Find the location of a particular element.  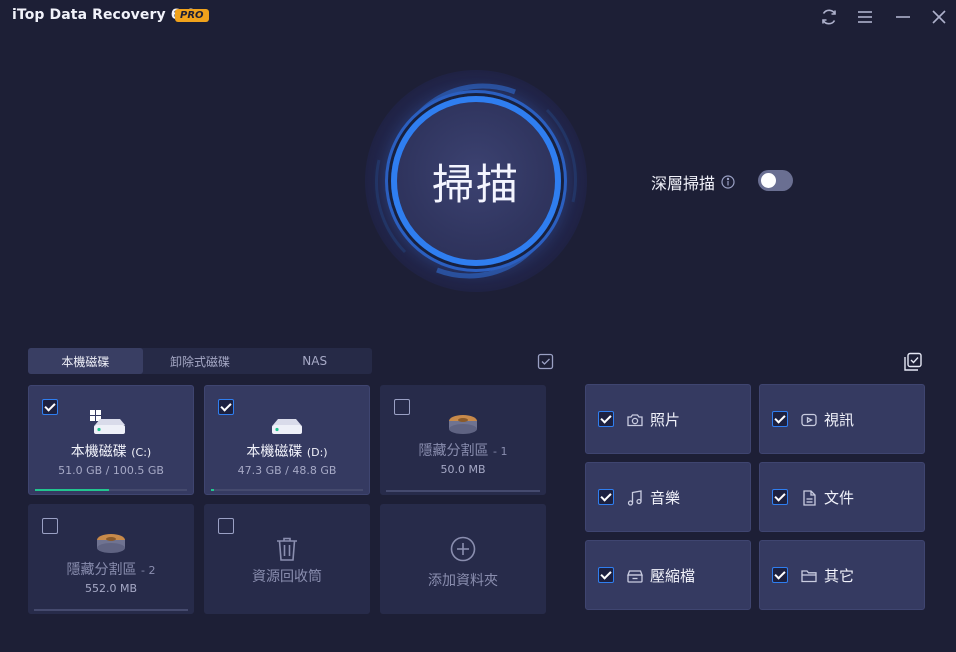

file-type-video: 視訊 is located at coordinates (842, 419).